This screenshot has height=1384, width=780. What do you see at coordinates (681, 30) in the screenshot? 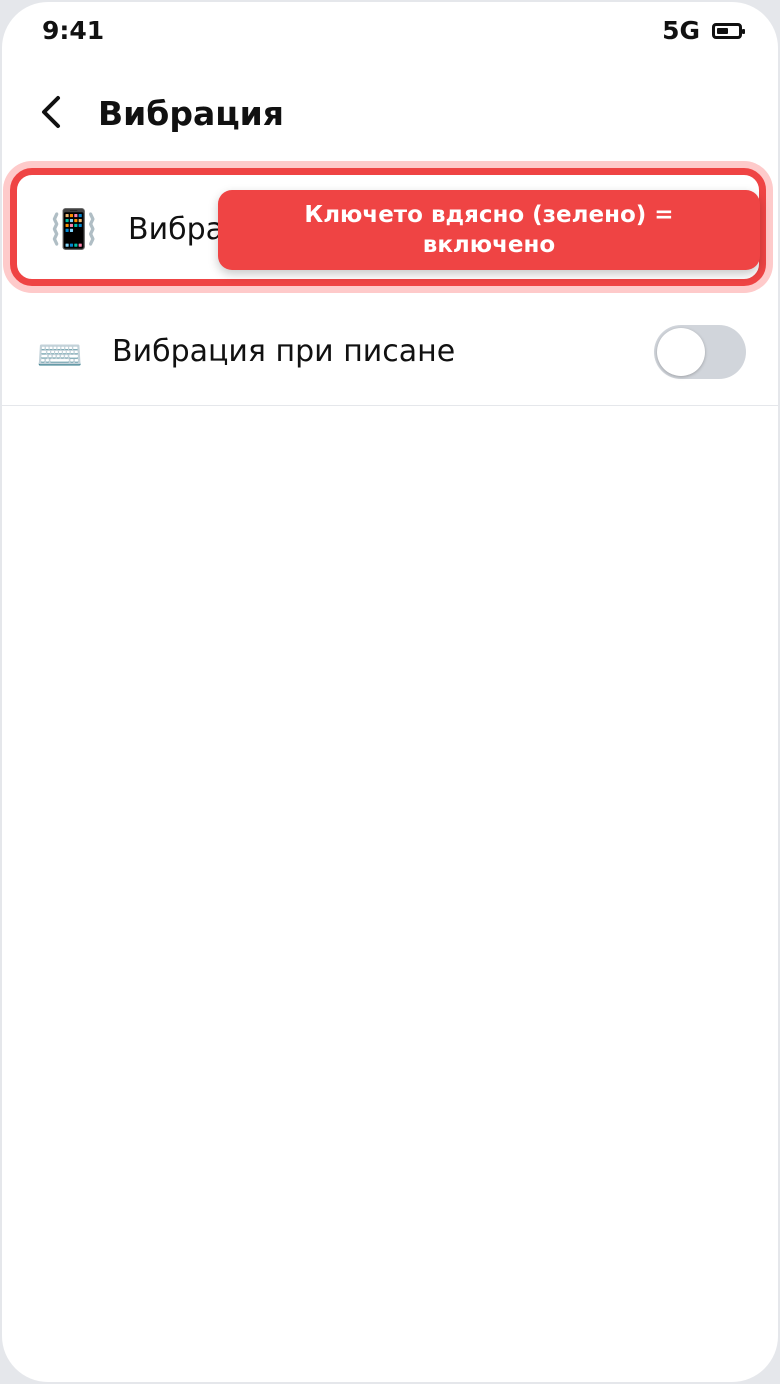
I see `network-indicator: 5G` at bounding box center [681, 30].